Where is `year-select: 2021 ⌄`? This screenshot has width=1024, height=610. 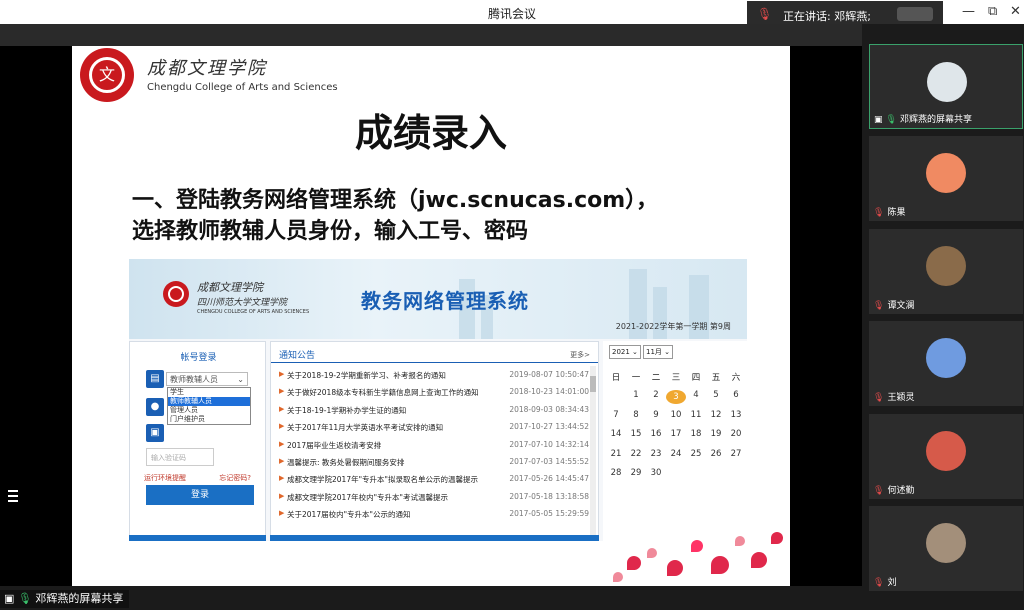 year-select: 2021 ⌄ is located at coordinates (625, 352).